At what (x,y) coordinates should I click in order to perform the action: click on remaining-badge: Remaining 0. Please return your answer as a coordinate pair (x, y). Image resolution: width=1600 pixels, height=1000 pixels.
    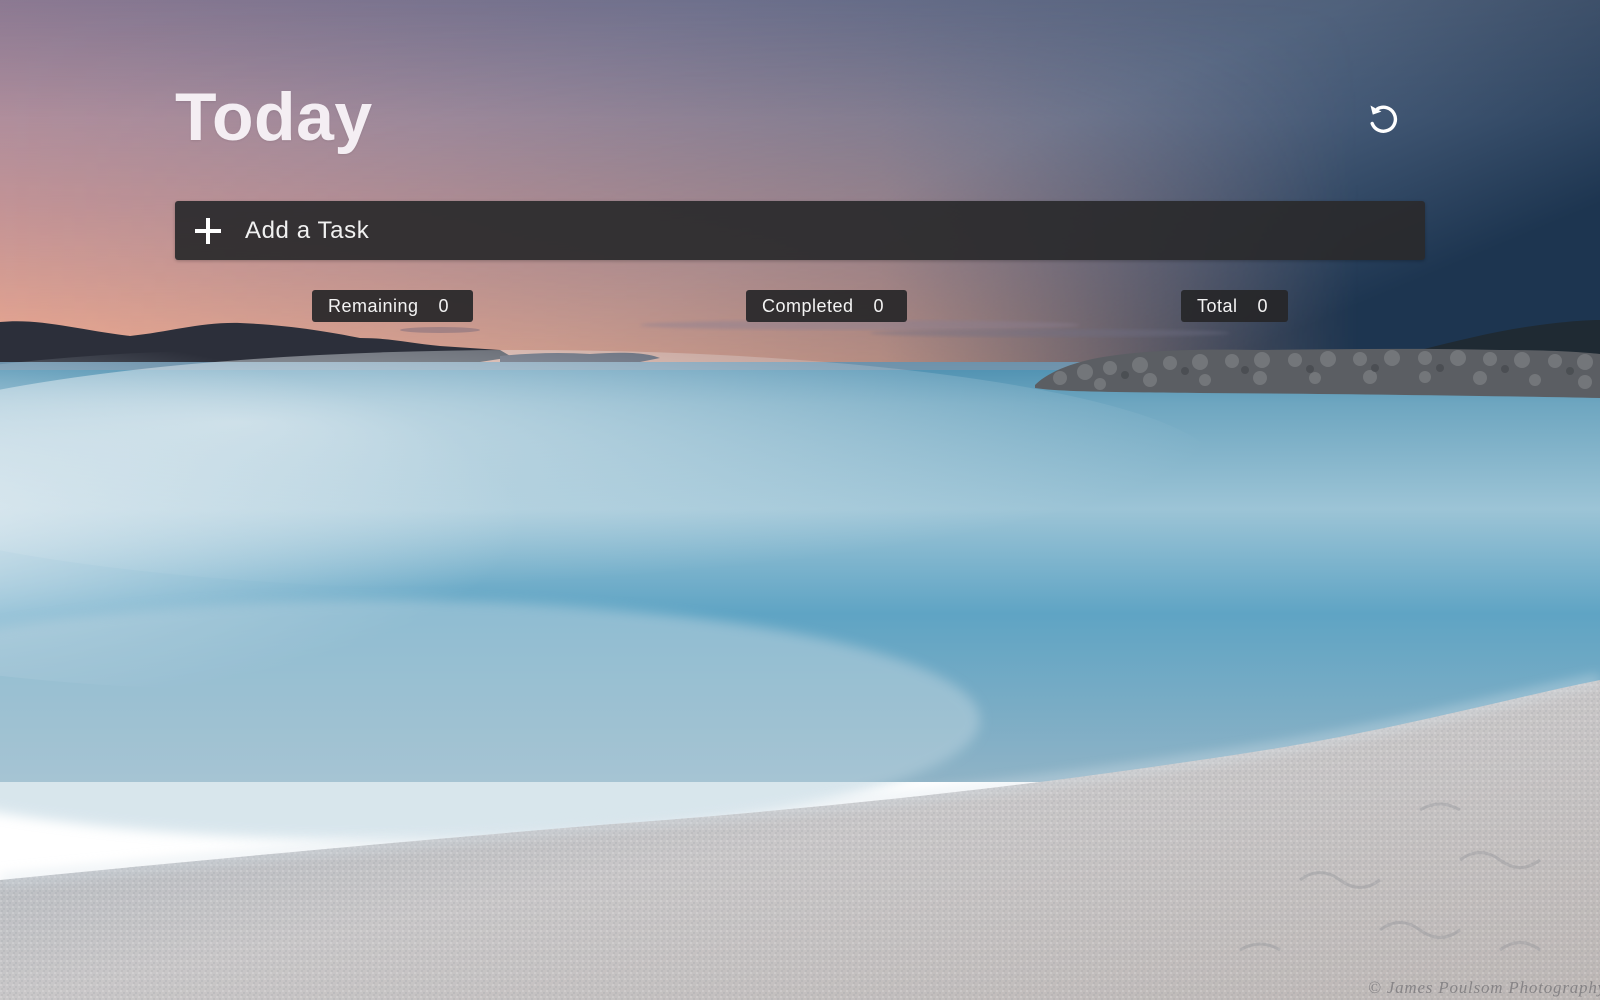
    Looking at the image, I should click on (392, 306).